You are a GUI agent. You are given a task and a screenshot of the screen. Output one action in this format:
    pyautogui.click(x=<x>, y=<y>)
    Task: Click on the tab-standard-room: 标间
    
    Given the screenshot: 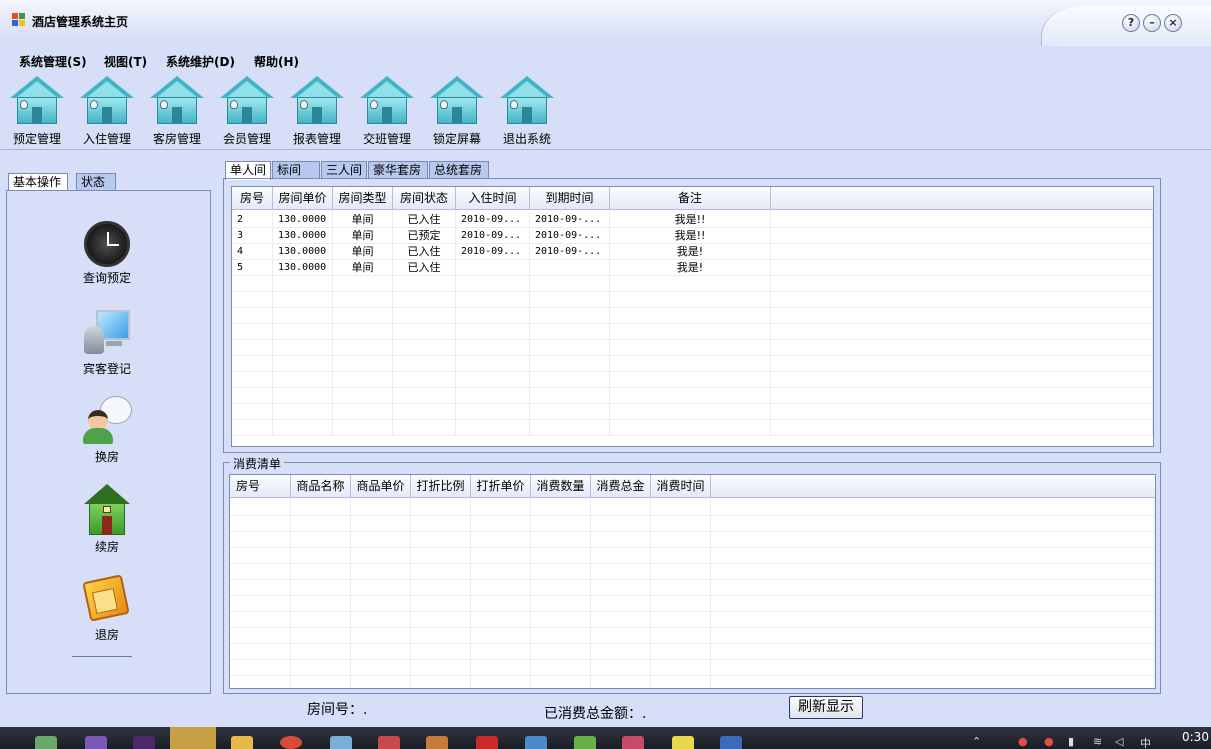 What is the action you would take?
    pyautogui.click(x=296, y=170)
    